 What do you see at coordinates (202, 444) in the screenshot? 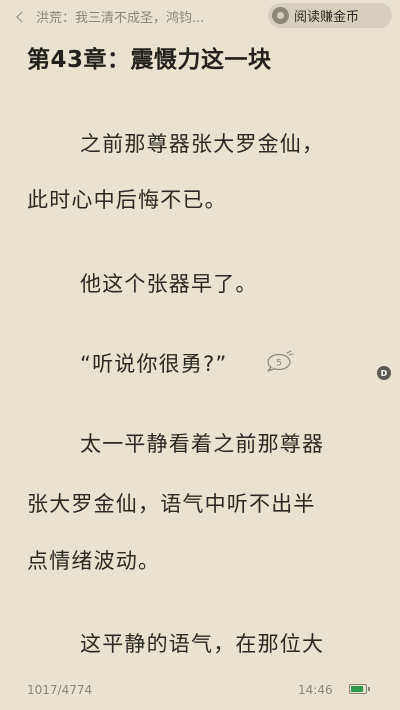
I see `text-line: 太一平静看着之前那尊器` at bounding box center [202, 444].